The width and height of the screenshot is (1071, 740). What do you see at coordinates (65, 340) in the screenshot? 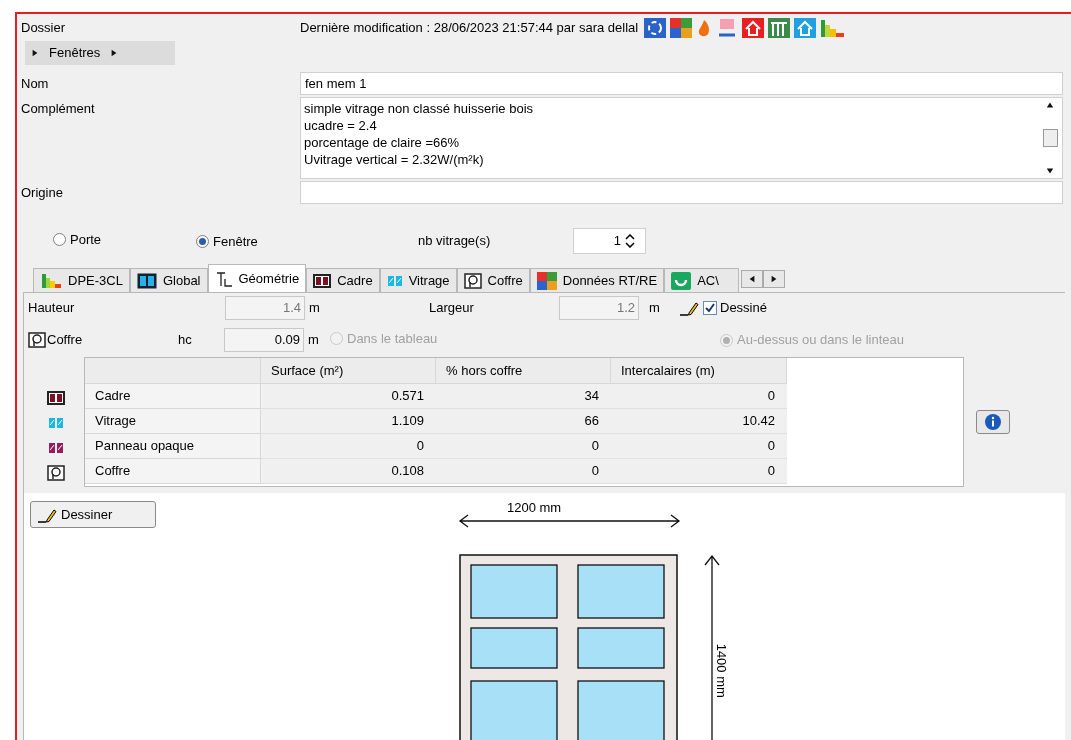
I see `box-label: Coffre` at bounding box center [65, 340].